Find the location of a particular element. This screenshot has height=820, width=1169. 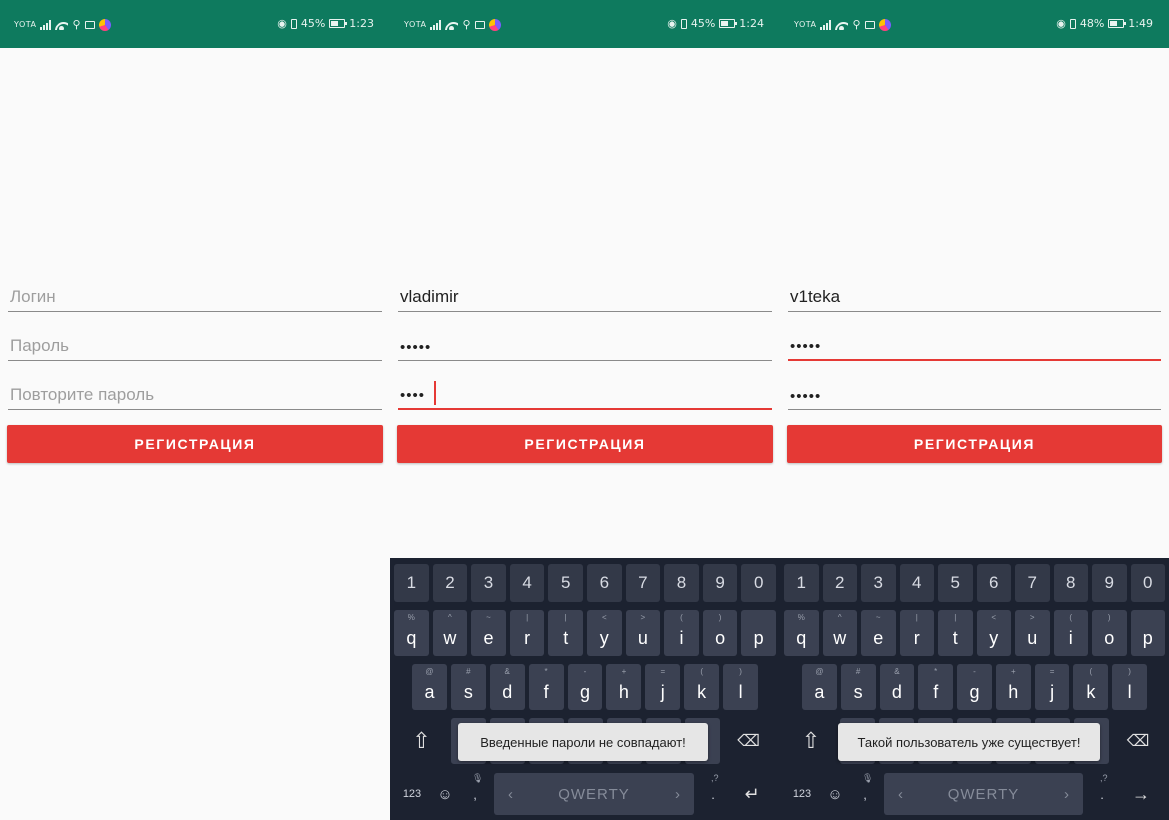

status-right: ◉ 45% 1:24 is located at coordinates (715, 23).